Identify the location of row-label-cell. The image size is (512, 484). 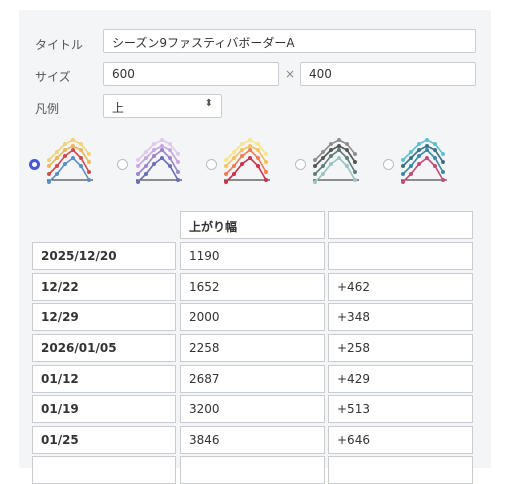
(104, 470).